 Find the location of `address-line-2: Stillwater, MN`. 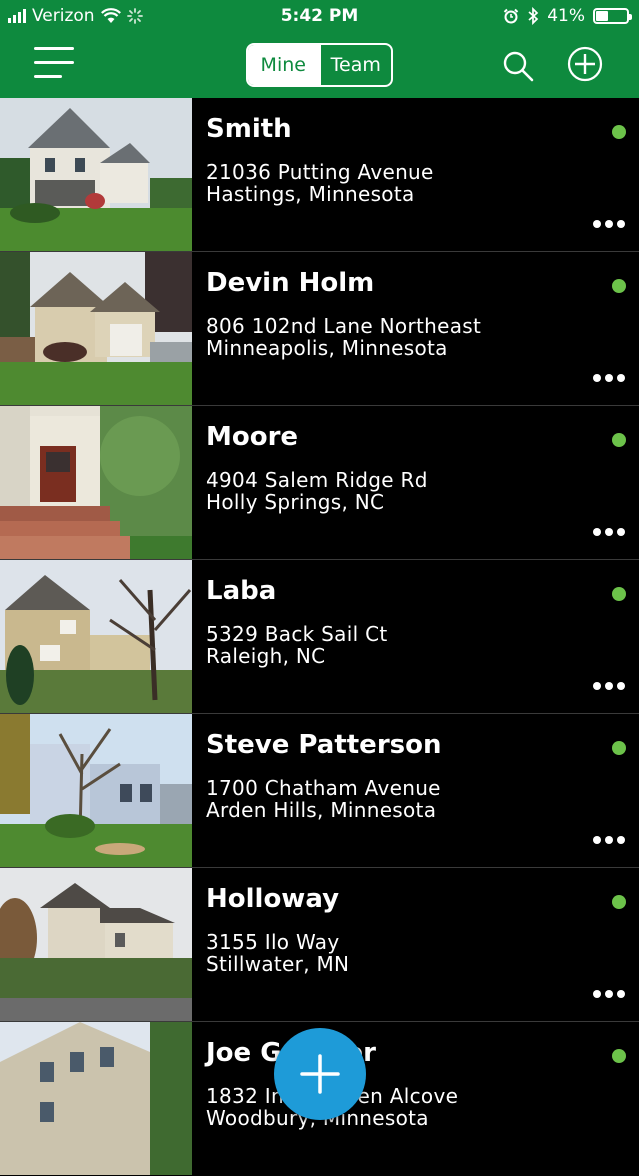

address-line-2: Stillwater, MN is located at coordinates (278, 964).